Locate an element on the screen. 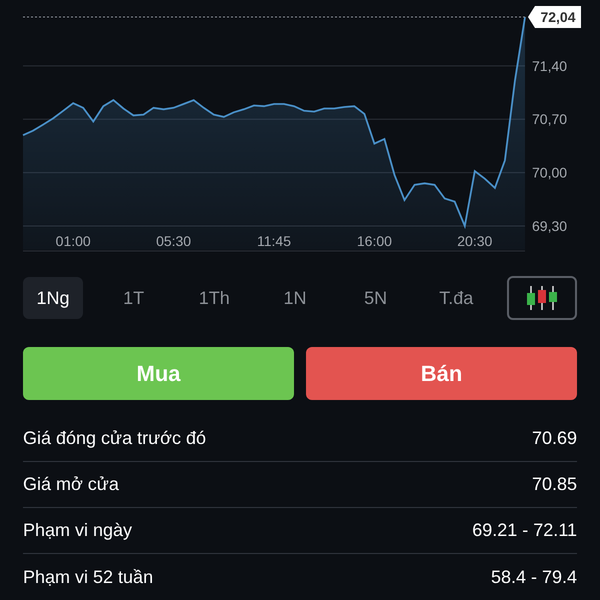  sell-button: Bán is located at coordinates (441, 373).